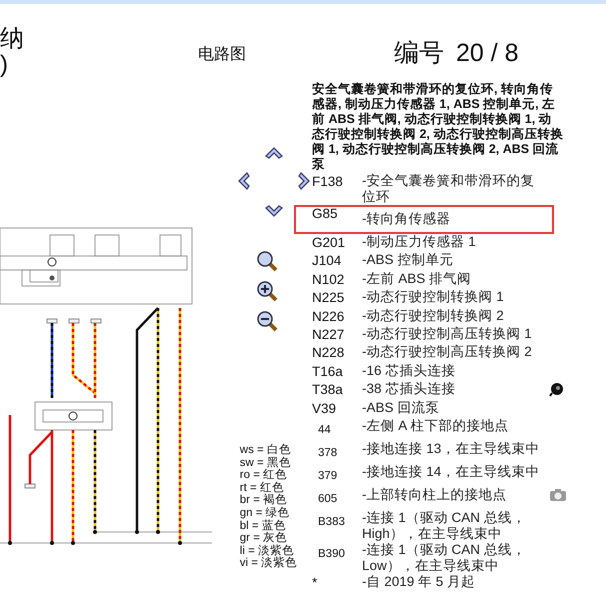 The height and width of the screenshot is (592, 606). I want to click on cut-title: 纳, so click(12, 39).